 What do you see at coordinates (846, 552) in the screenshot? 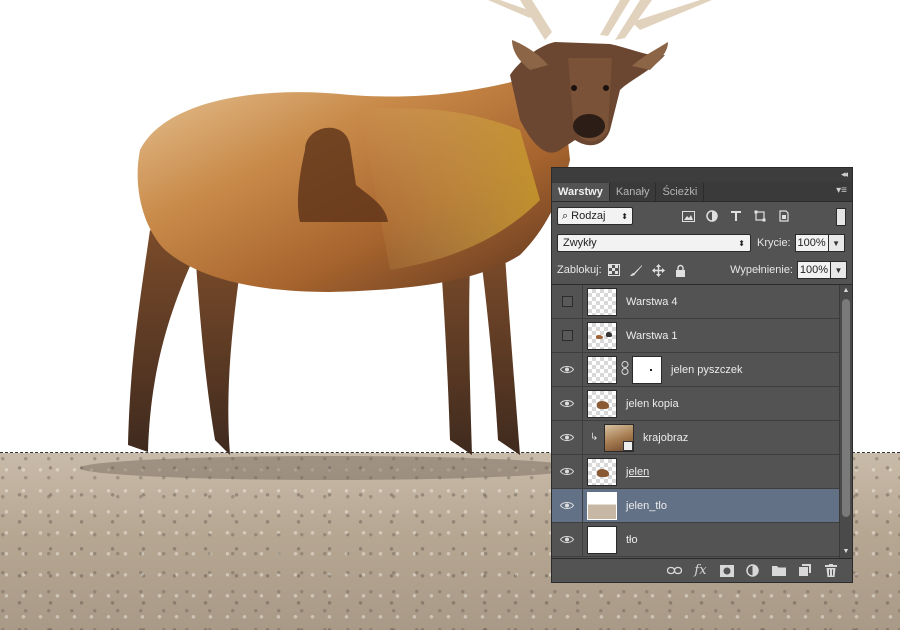
I see `scroll-down-arrow-icon: ▼` at bounding box center [846, 552].